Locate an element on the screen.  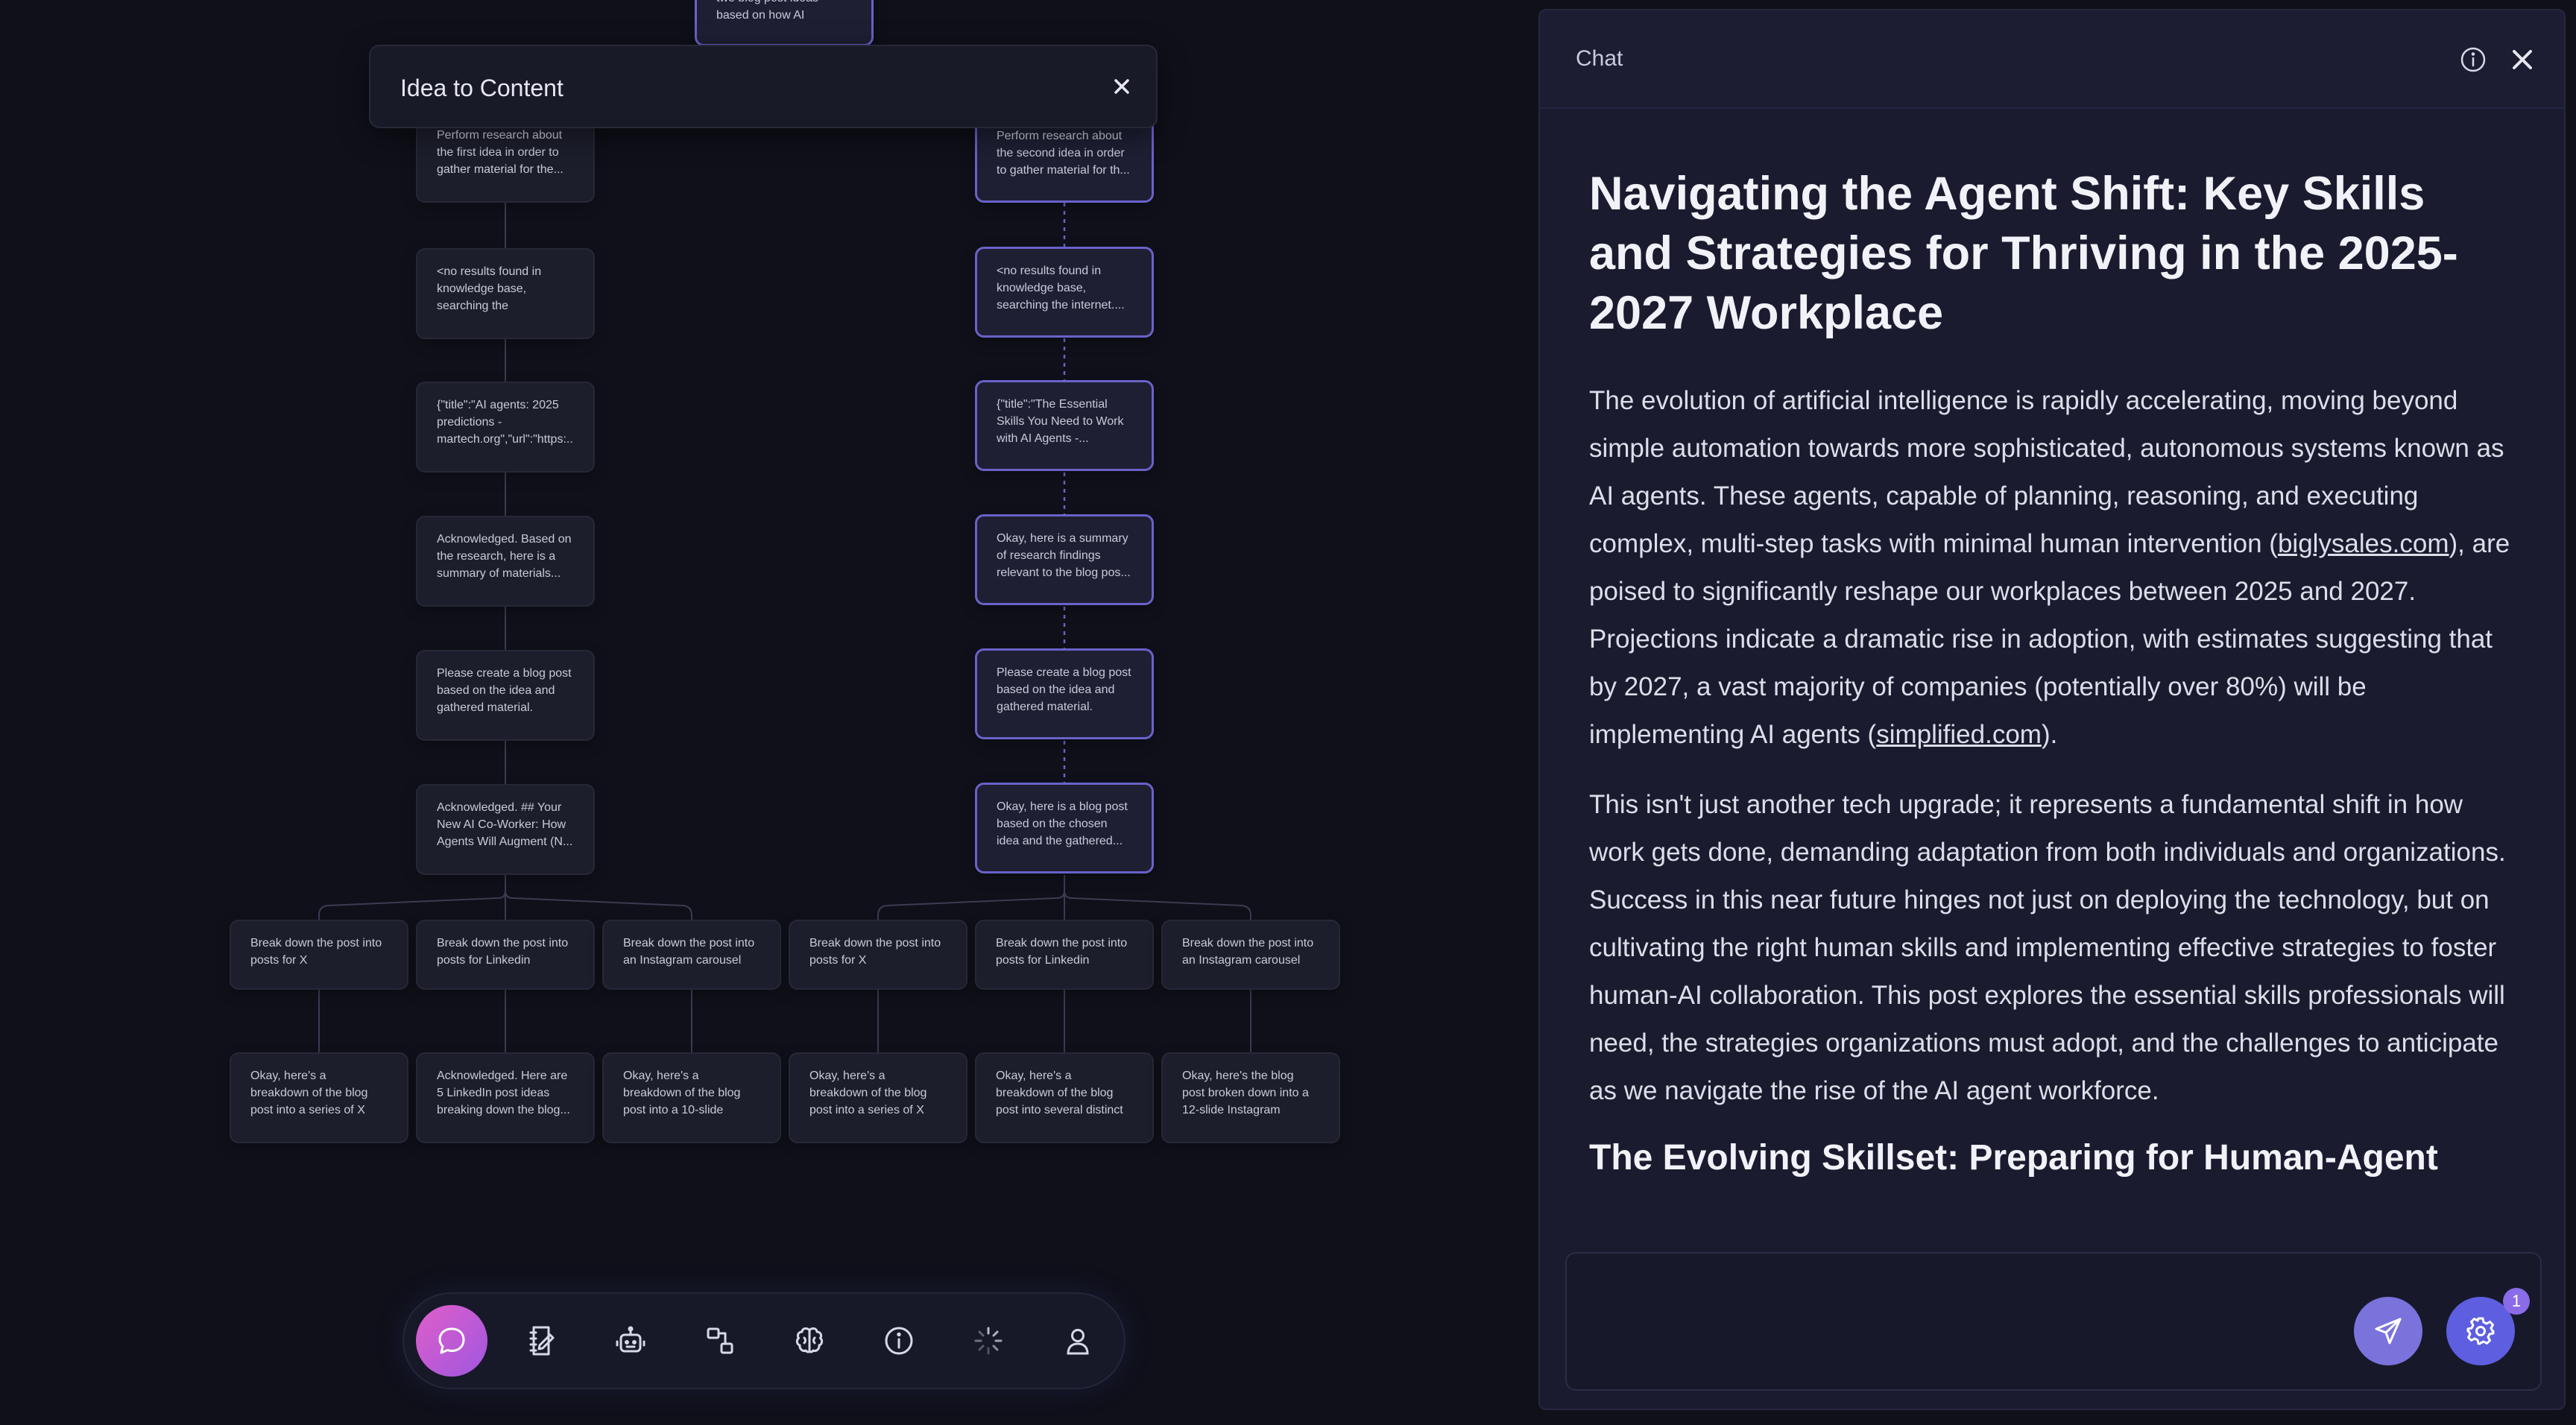
send-button is located at coordinates (2388, 1331).